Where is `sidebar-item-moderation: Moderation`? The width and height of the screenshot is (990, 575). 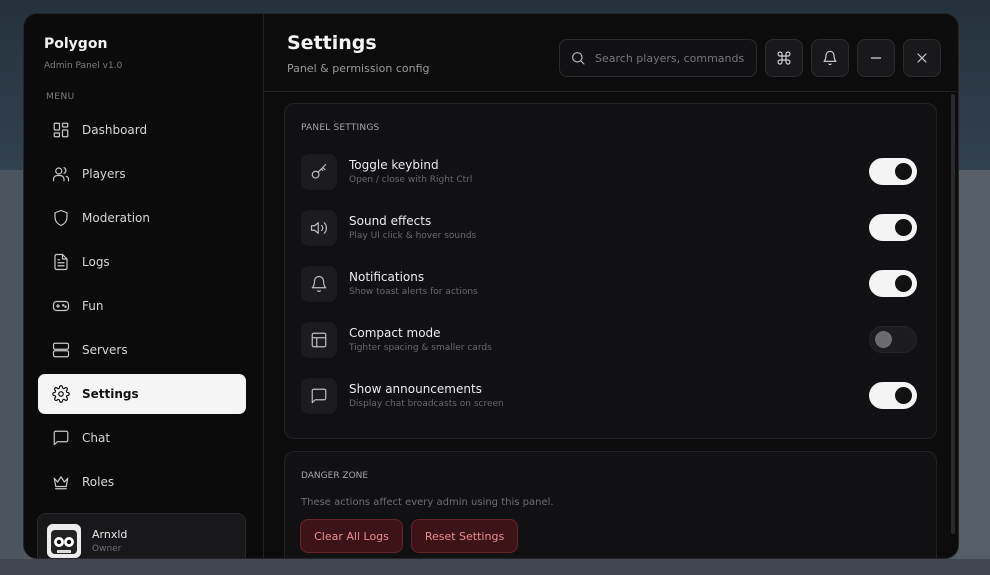 sidebar-item-moderation: Moderation is located at coordinates (142, 218).